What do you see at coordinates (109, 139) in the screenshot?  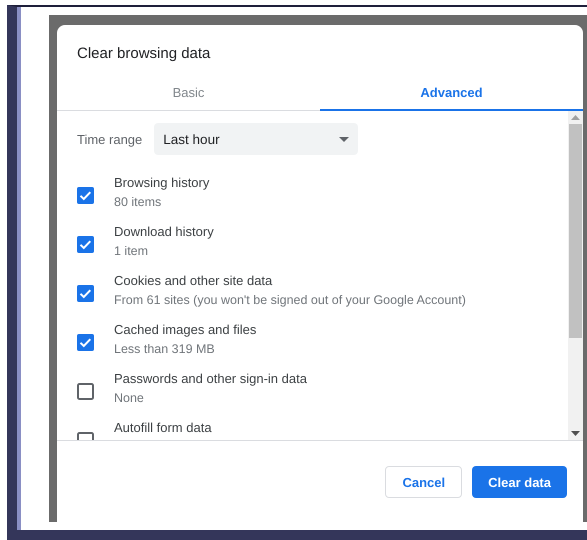 I see `time-range-label: Time range` at bounding box center [109, 139].